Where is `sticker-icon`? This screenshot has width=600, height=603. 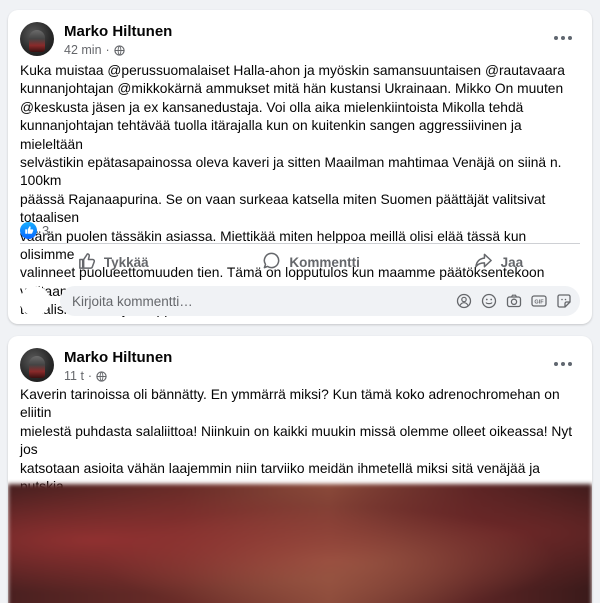
sticker-icon is located at coordinates (564, 301).